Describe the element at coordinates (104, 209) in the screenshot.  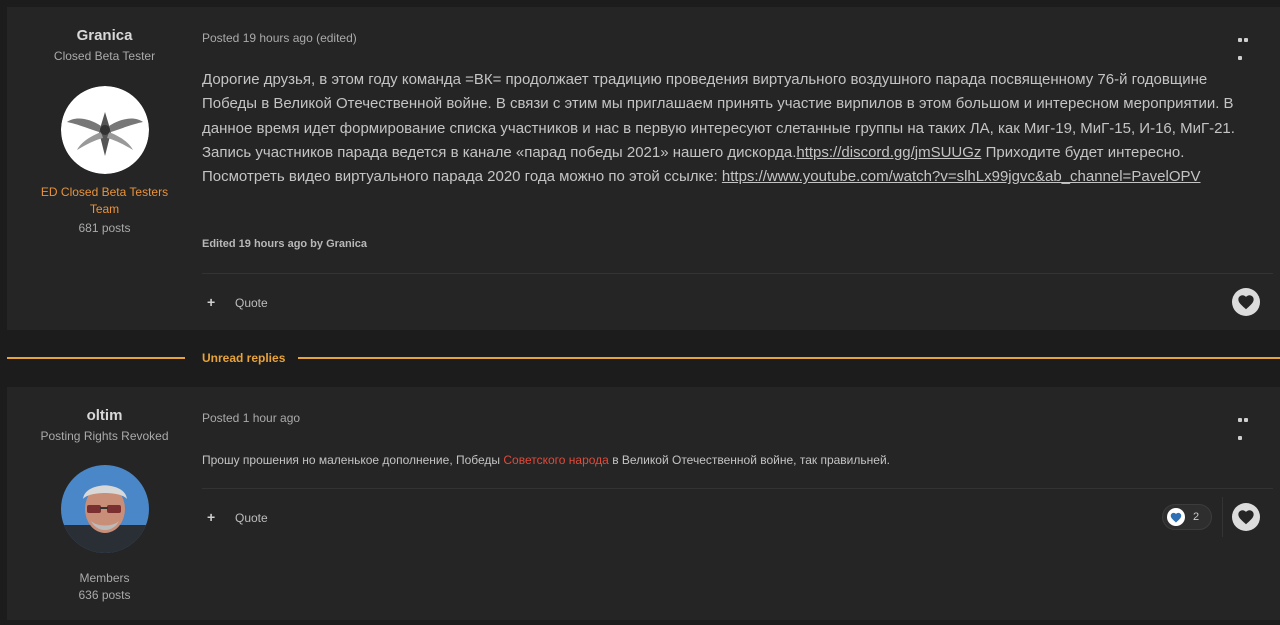
I see `author-group-line2: Team` at that location.